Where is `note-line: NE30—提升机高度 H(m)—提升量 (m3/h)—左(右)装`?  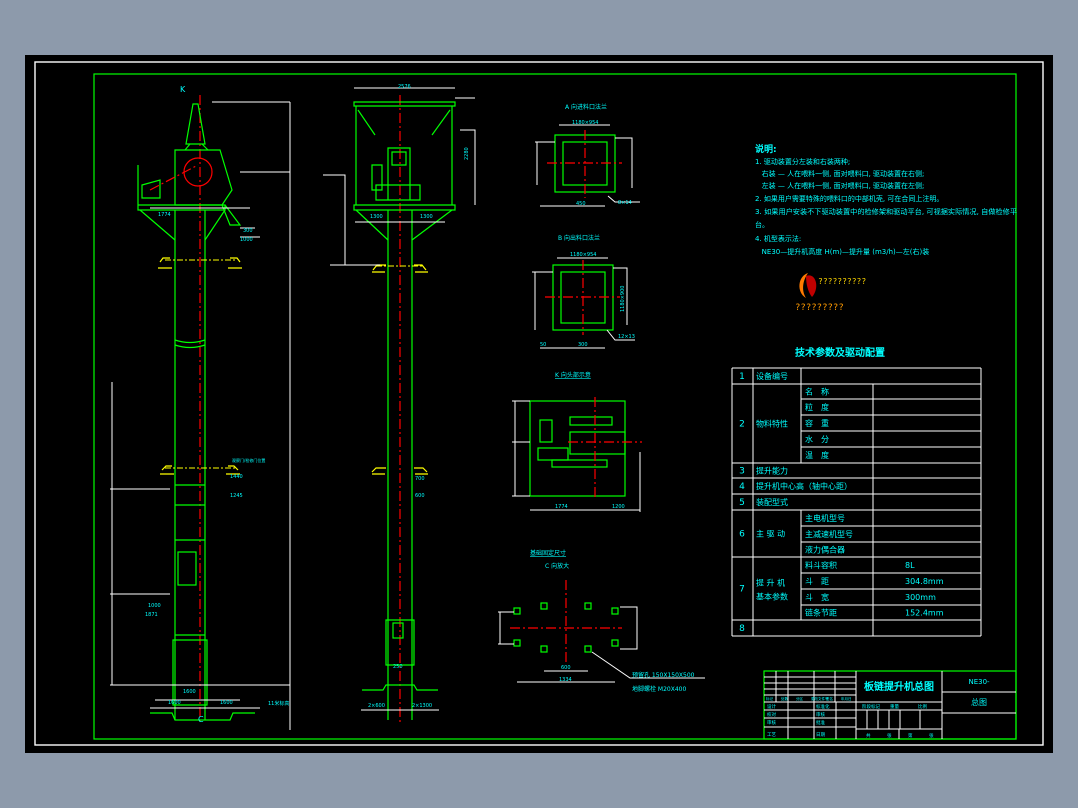 note-line: NE30—提升机高度 H(m)—提升量 (m3/h)—左(右)装 is located at coordinates (842, 251).